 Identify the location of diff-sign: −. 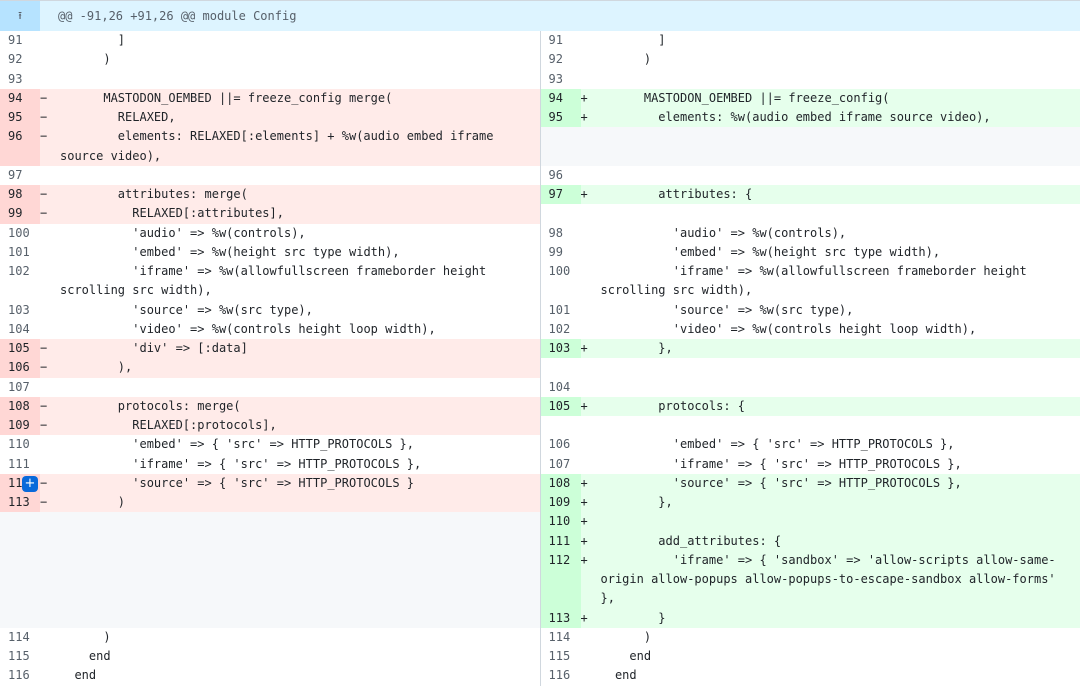
(50, 425).